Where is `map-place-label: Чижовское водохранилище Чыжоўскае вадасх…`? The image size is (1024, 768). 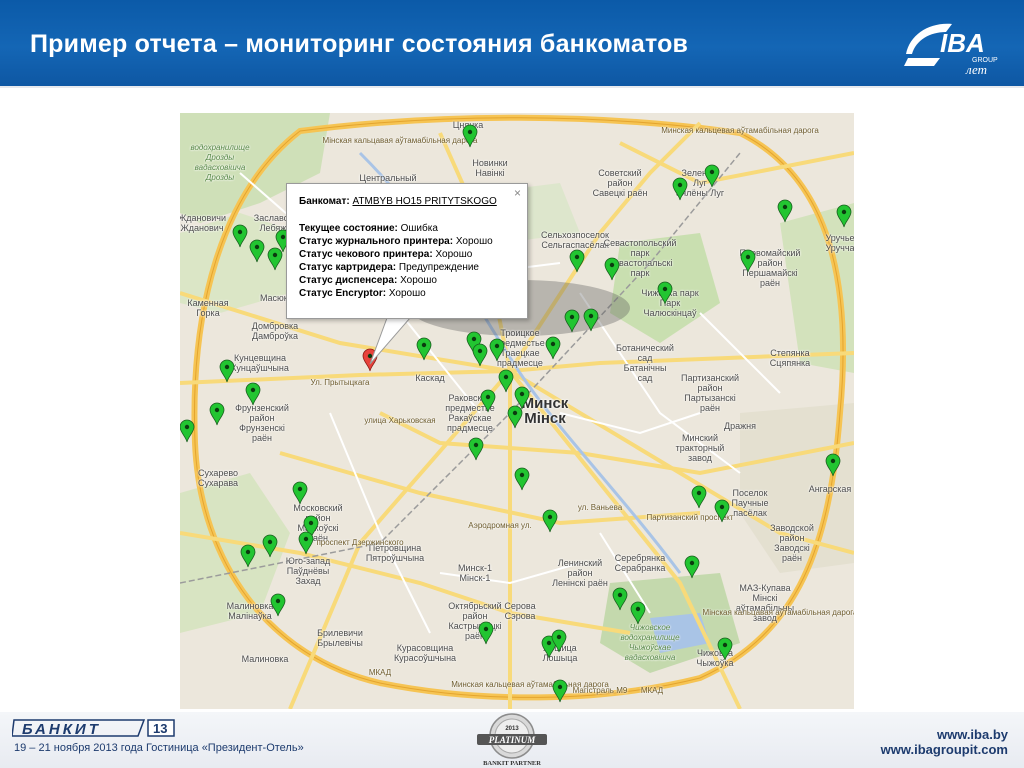
map-place-label: Чижовское водохранилище Чыжоўскае вадасх… is located at coordinates (650, 642).